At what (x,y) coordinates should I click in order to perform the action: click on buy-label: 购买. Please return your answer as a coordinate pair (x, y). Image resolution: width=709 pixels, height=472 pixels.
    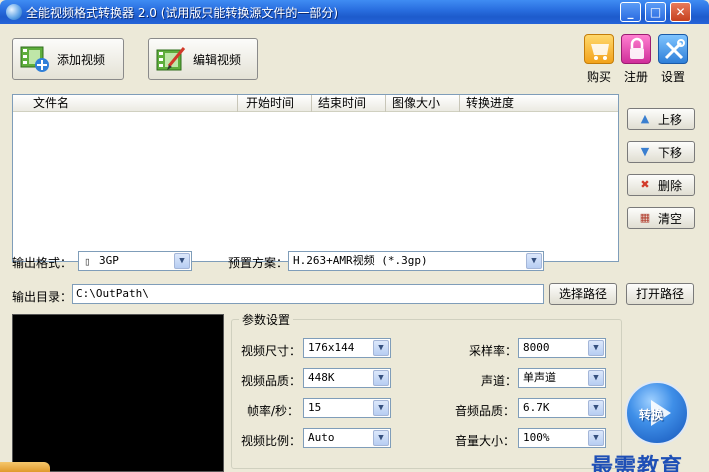
    Looking at the image, I should click on (598, 77).